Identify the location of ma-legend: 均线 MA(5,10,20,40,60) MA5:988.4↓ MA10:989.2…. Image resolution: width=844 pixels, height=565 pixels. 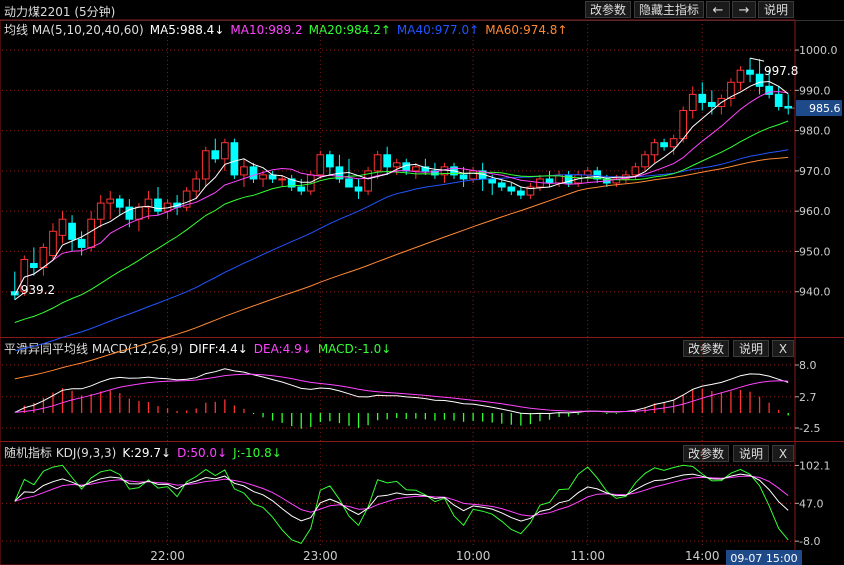
(289, 29).